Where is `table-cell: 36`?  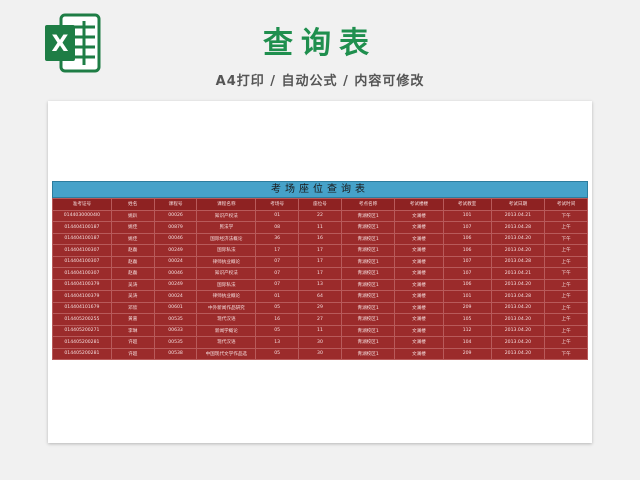 table-cell: 36 is located at coordinates (277, 238).